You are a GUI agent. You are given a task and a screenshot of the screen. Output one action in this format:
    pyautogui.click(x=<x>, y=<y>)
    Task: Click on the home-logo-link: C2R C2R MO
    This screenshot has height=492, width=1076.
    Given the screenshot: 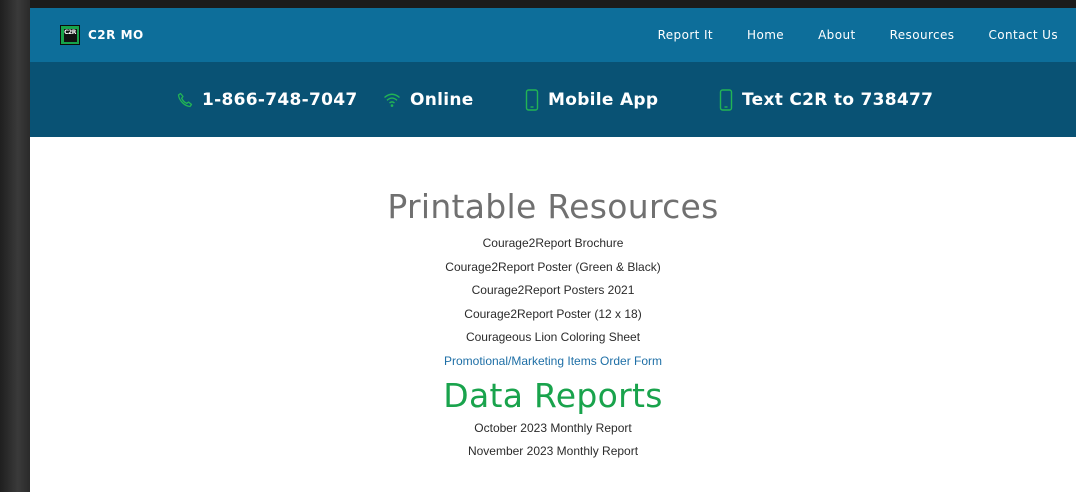 What is the action you would take?
    pyautogui.click(x=102, y=35)
    